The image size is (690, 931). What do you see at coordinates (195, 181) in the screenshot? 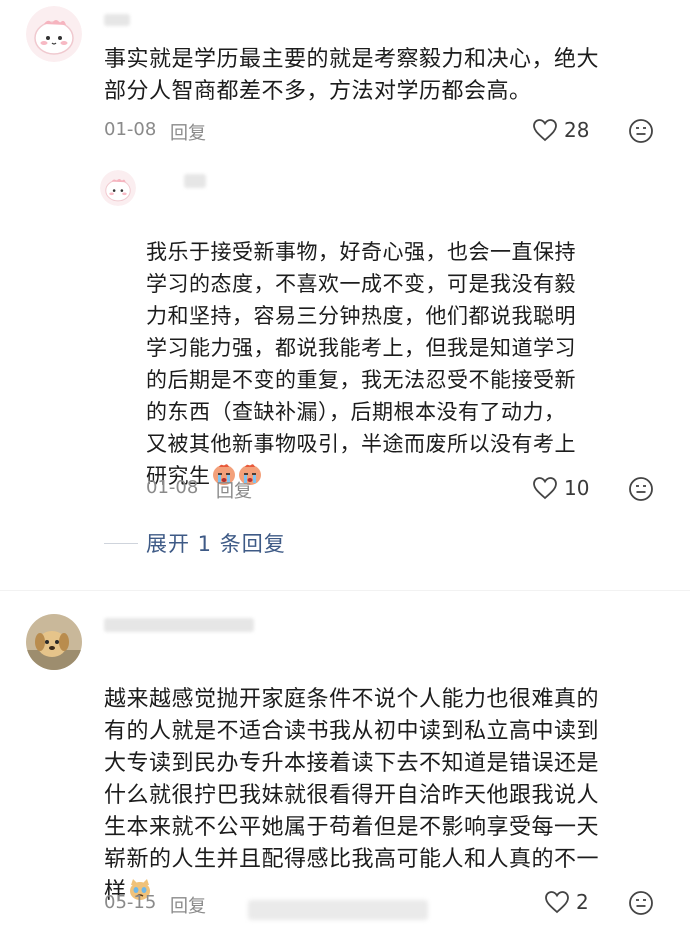
I see `reply-username` at bounding box center [195, 181].